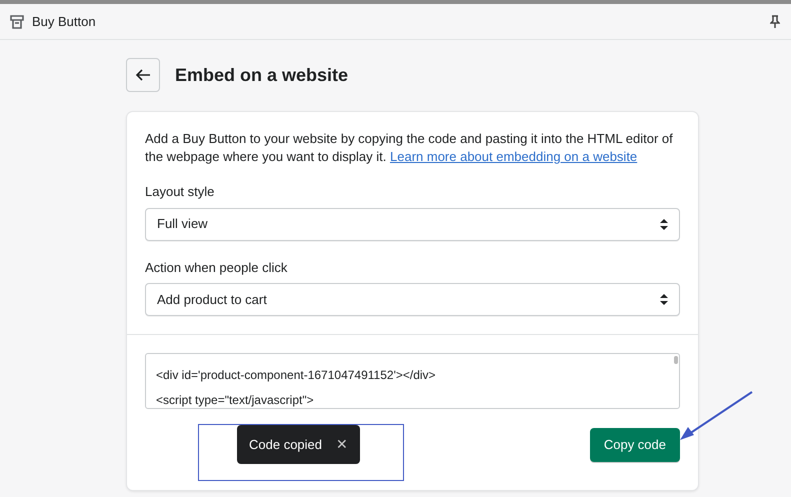 The image size is (791, 497). I want to click on back-arrow-icon, so click(143, 75).